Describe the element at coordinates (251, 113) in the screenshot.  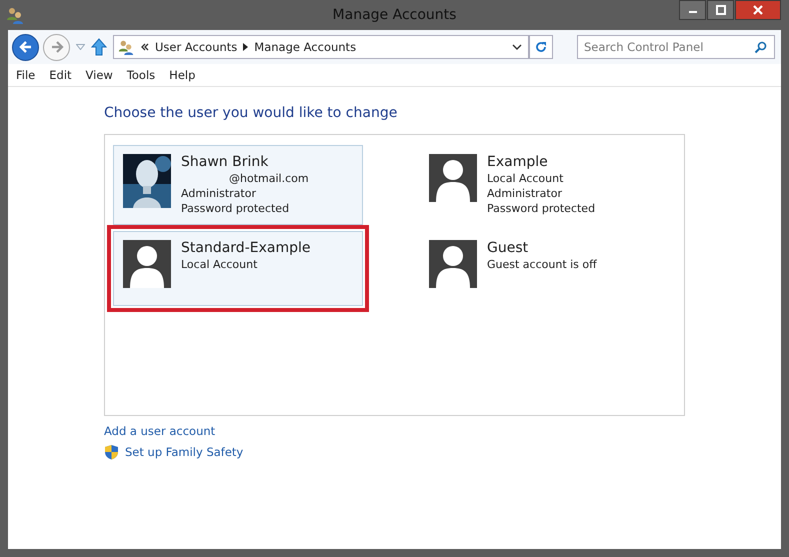
I see `page-heading: Choose the user you would like to change` at that location.